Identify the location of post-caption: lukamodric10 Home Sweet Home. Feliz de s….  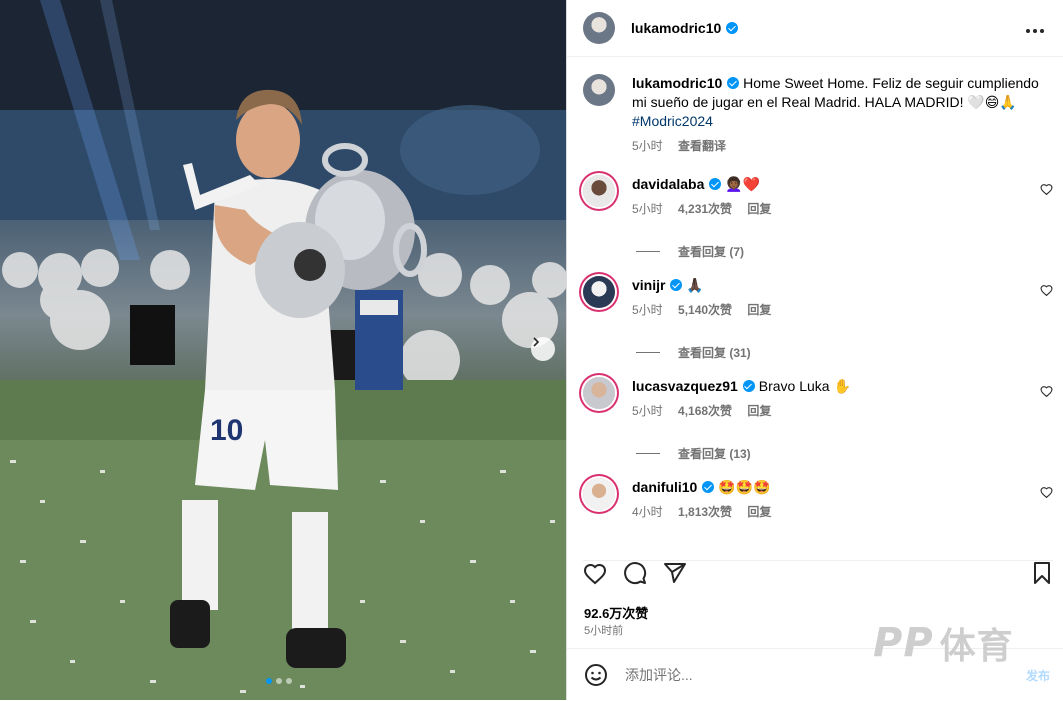
(818, 115).